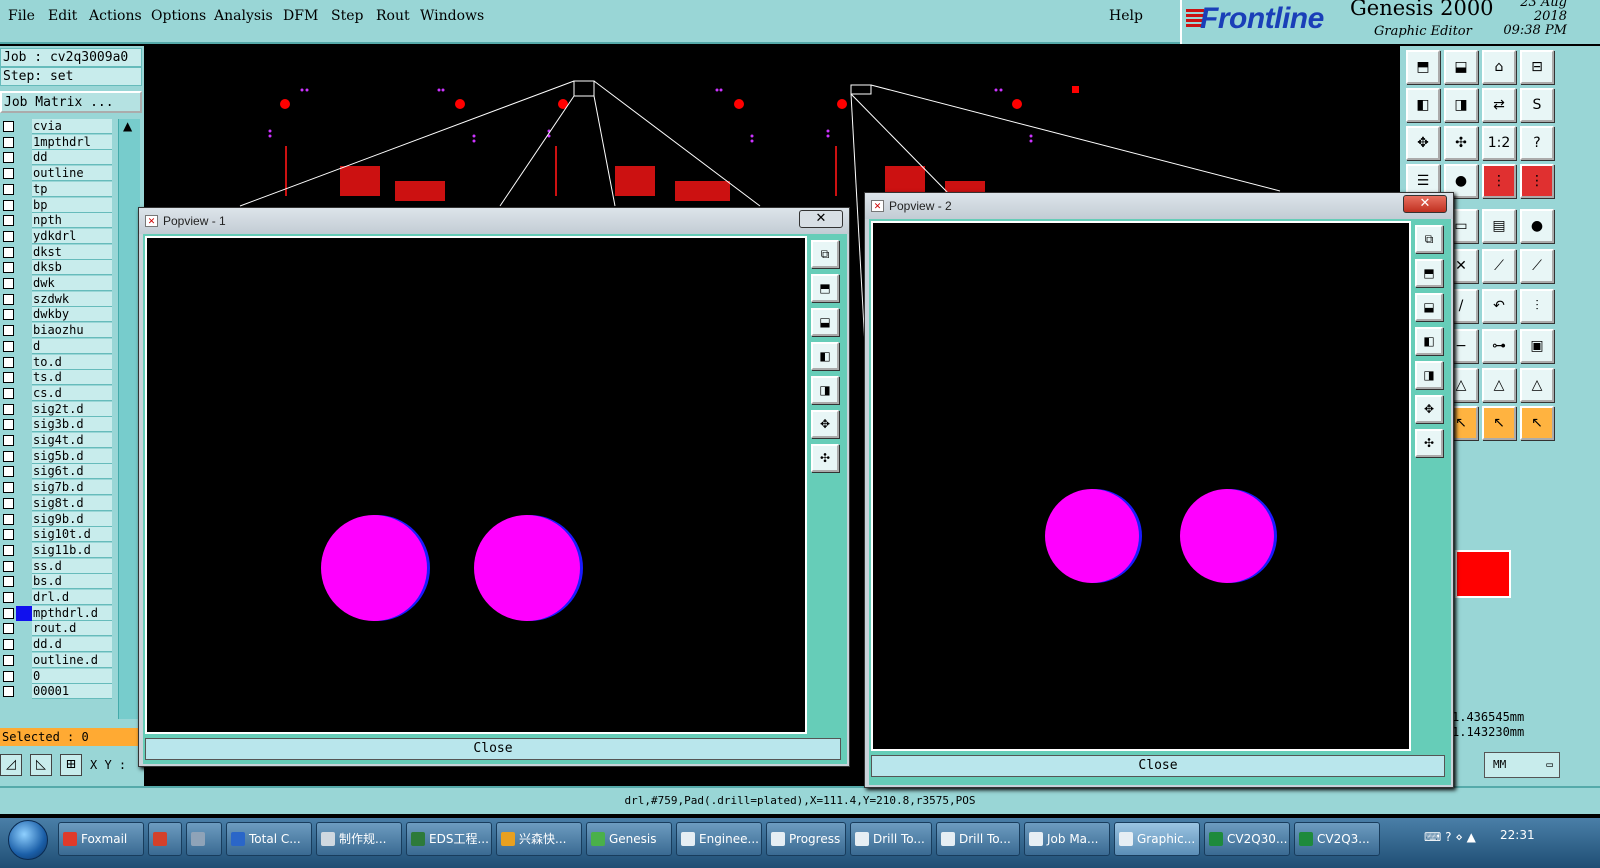 This screenshot has height=868, width=1600. Describe the element at coordinates (1537, 67) in the screenshot. I see `split-view-icon: ⊟` at that location.